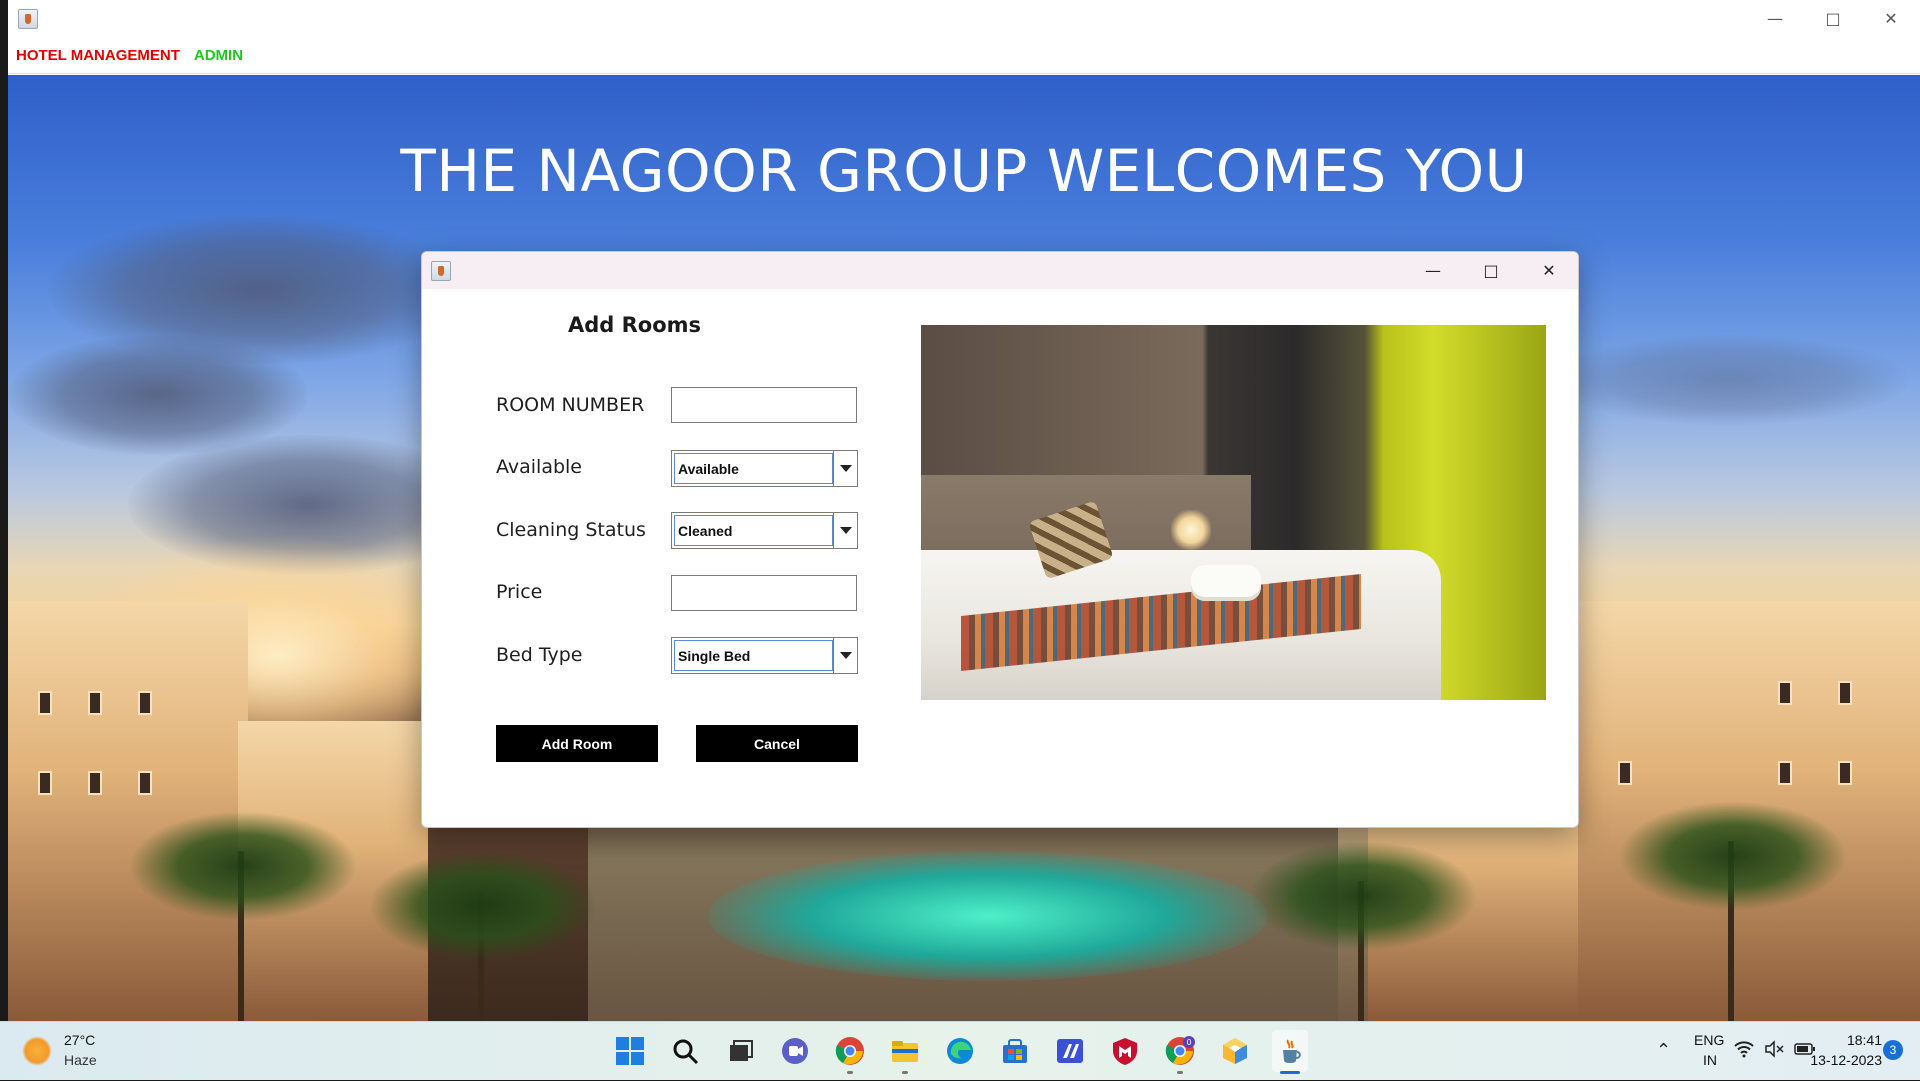 This screenshot has height=1081, width=1920. I want to click on file-explorer-icon, so click(905, 1052).